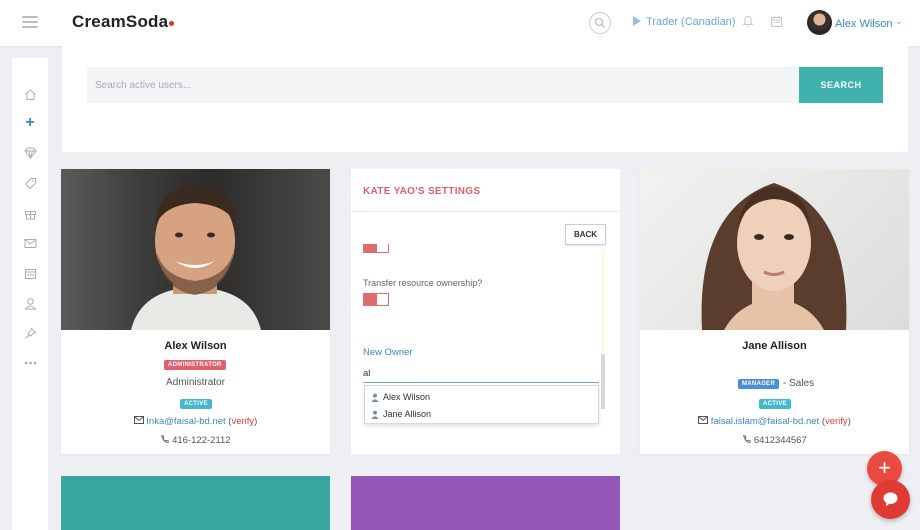  I want to click on back-button: BACK, so click(585, 234).